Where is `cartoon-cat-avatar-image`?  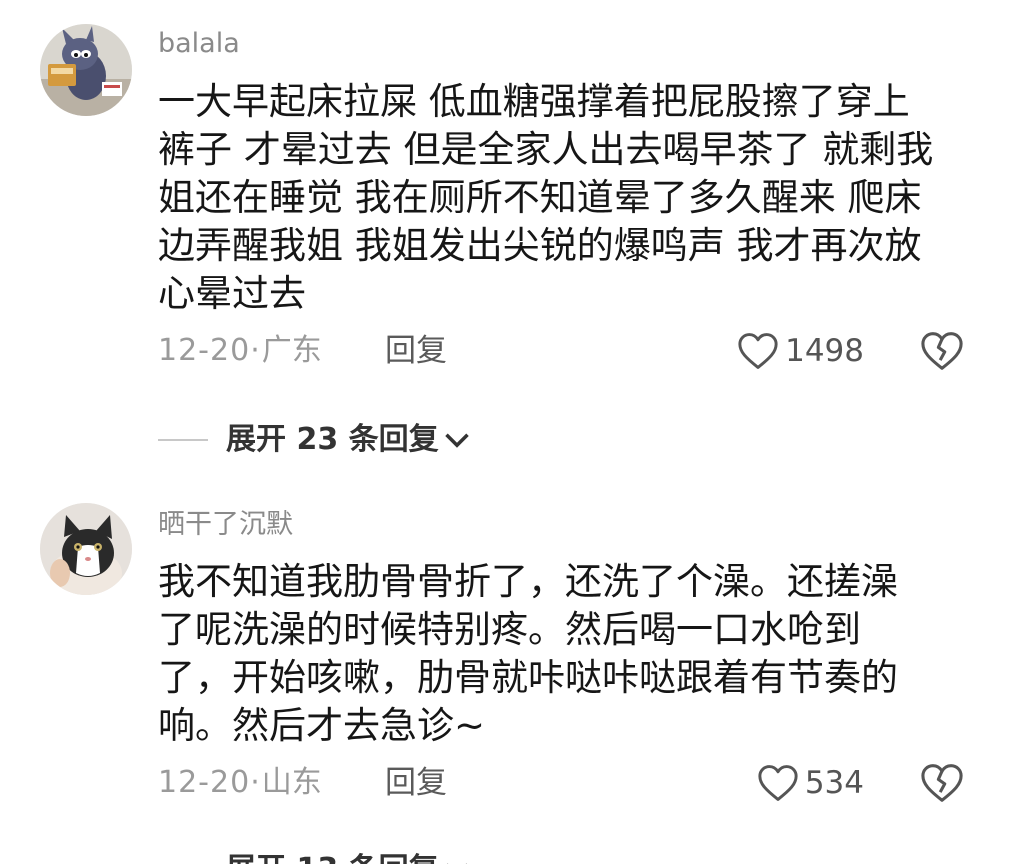 cartoon-cat-avatar-image is located at coordinates (86, 70).